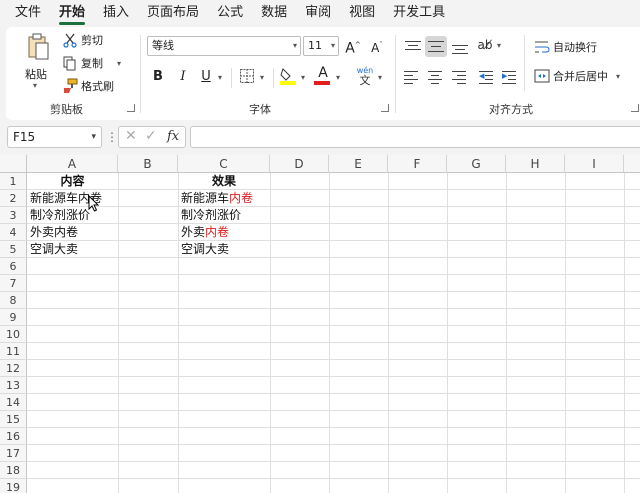 The height and width of the screenshot is (493, 640). What do you see at coordinates (203, 232) in the screenshot?
I see `cell-c4: 外卖内卷` at bounding box center [203, 232].